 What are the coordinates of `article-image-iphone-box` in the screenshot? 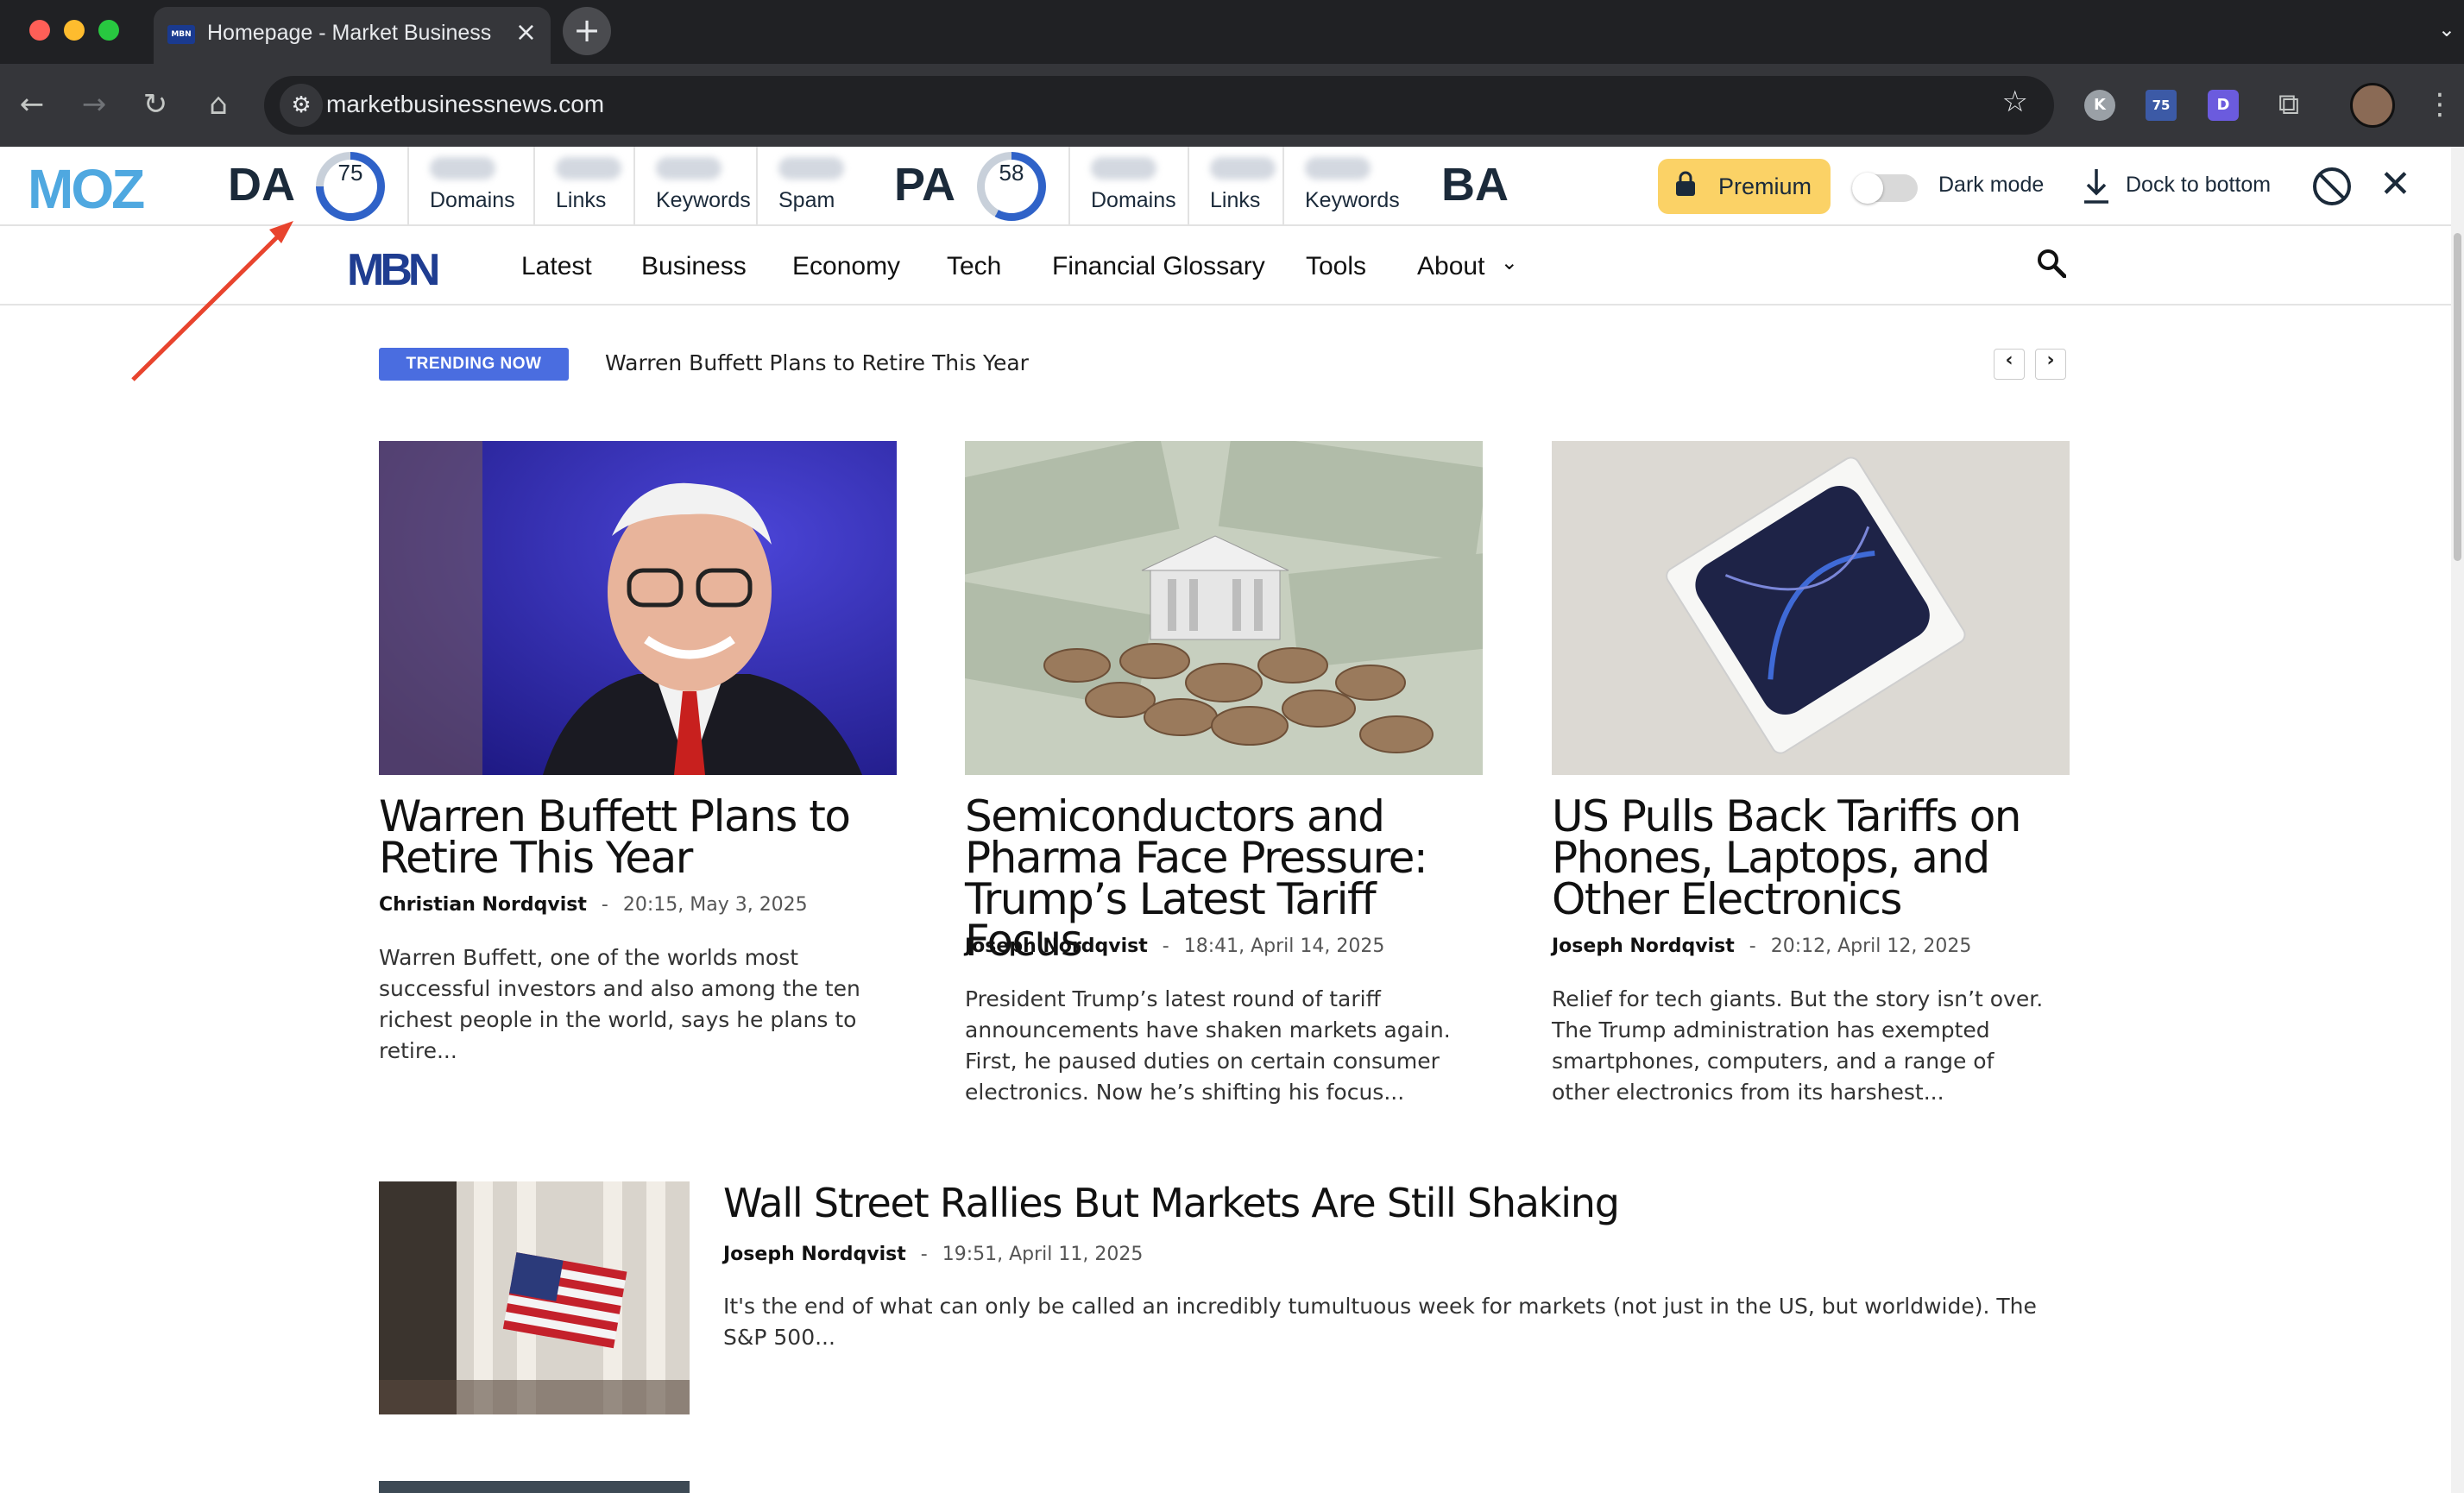 It's located at (1811, 608).